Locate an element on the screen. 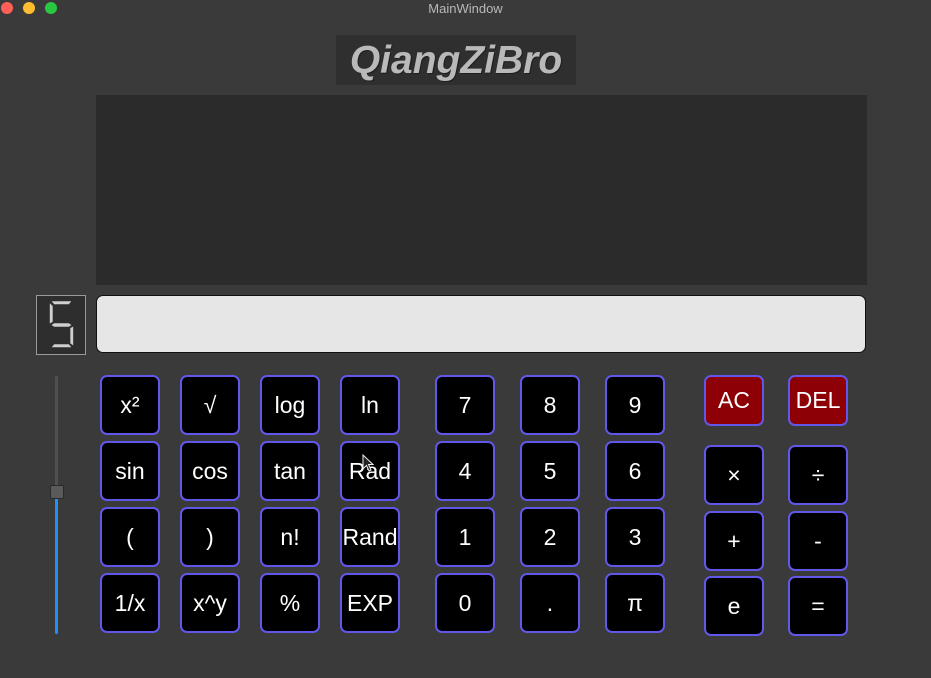 The image size is (931, 678). cos-button: cos is located at coordinates (210, 471).